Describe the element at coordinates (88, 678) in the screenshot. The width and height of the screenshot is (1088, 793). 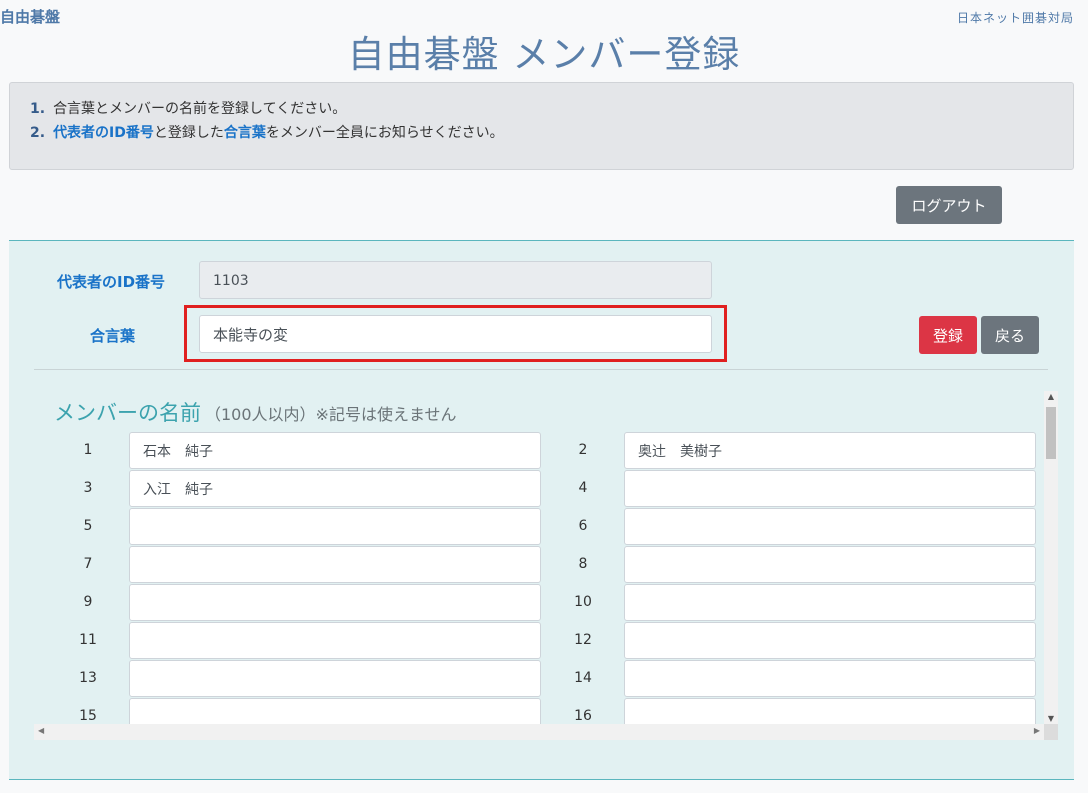
I see `member-number: 13` at that location.